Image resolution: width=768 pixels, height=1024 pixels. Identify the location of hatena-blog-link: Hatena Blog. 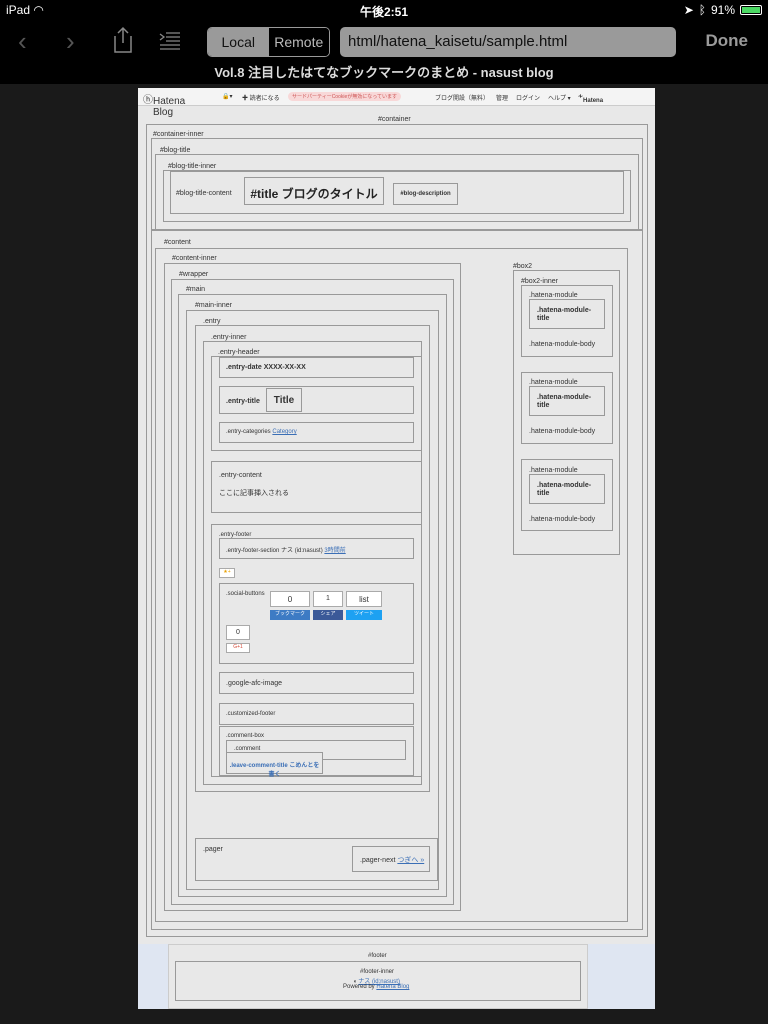
(392, 987).